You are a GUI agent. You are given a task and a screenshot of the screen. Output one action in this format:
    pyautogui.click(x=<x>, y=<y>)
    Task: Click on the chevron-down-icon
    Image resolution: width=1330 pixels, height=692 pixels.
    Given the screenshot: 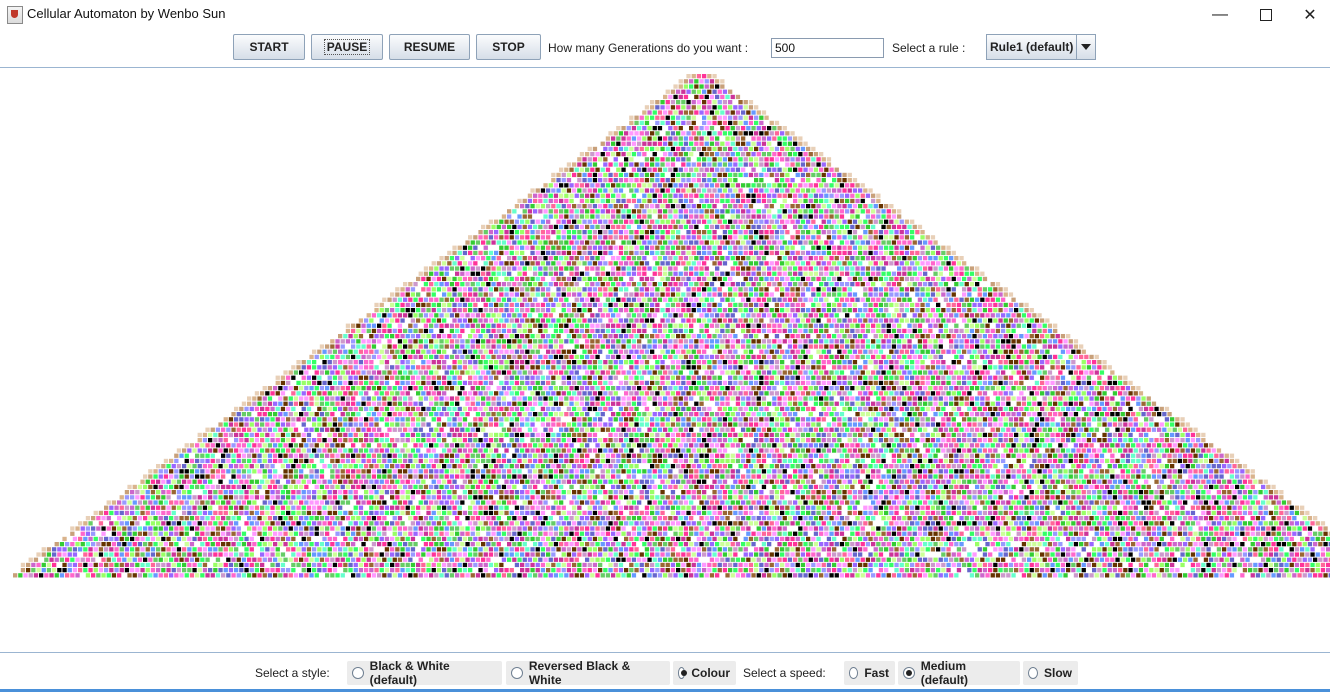 What is the action you would take?
    pyautogui.click(x=1085, y=47)
    